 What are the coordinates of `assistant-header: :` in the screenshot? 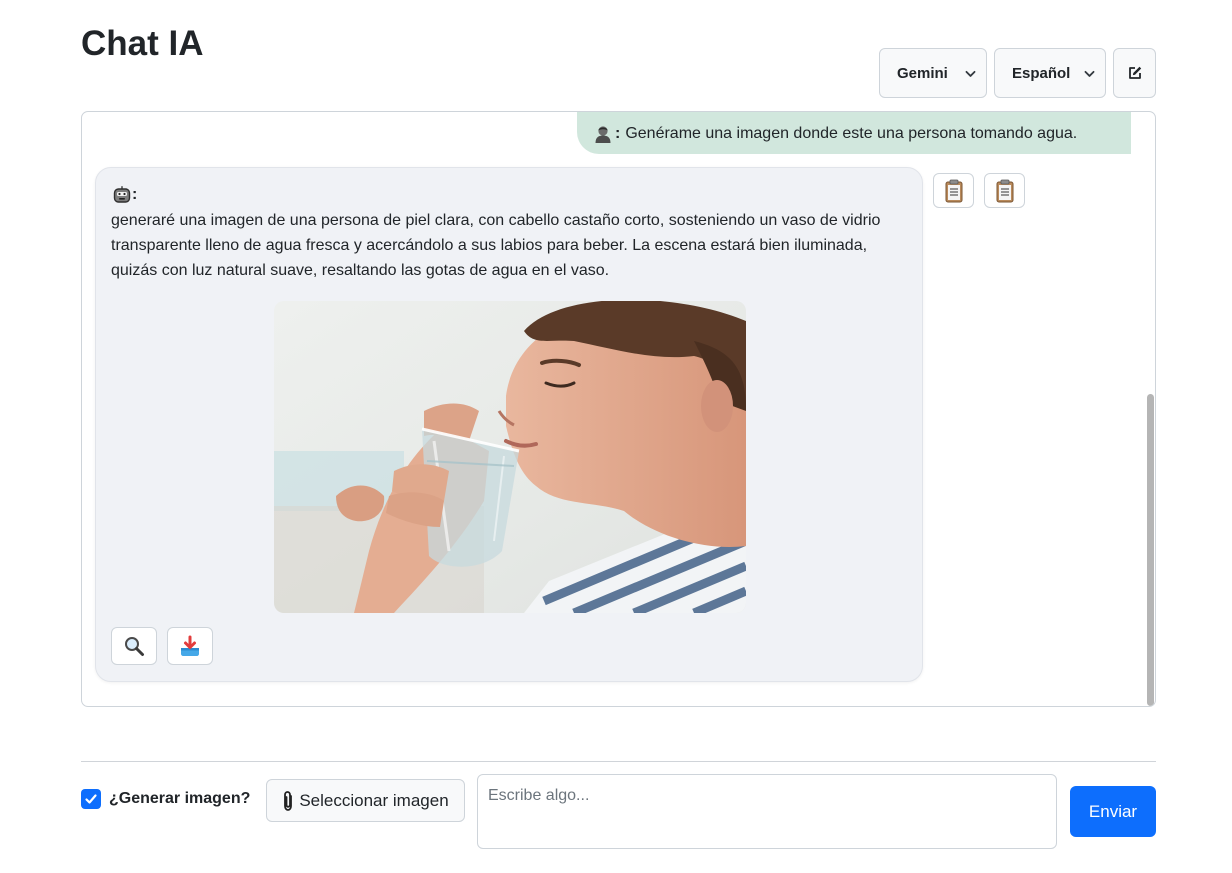 It's located at (127, 195).